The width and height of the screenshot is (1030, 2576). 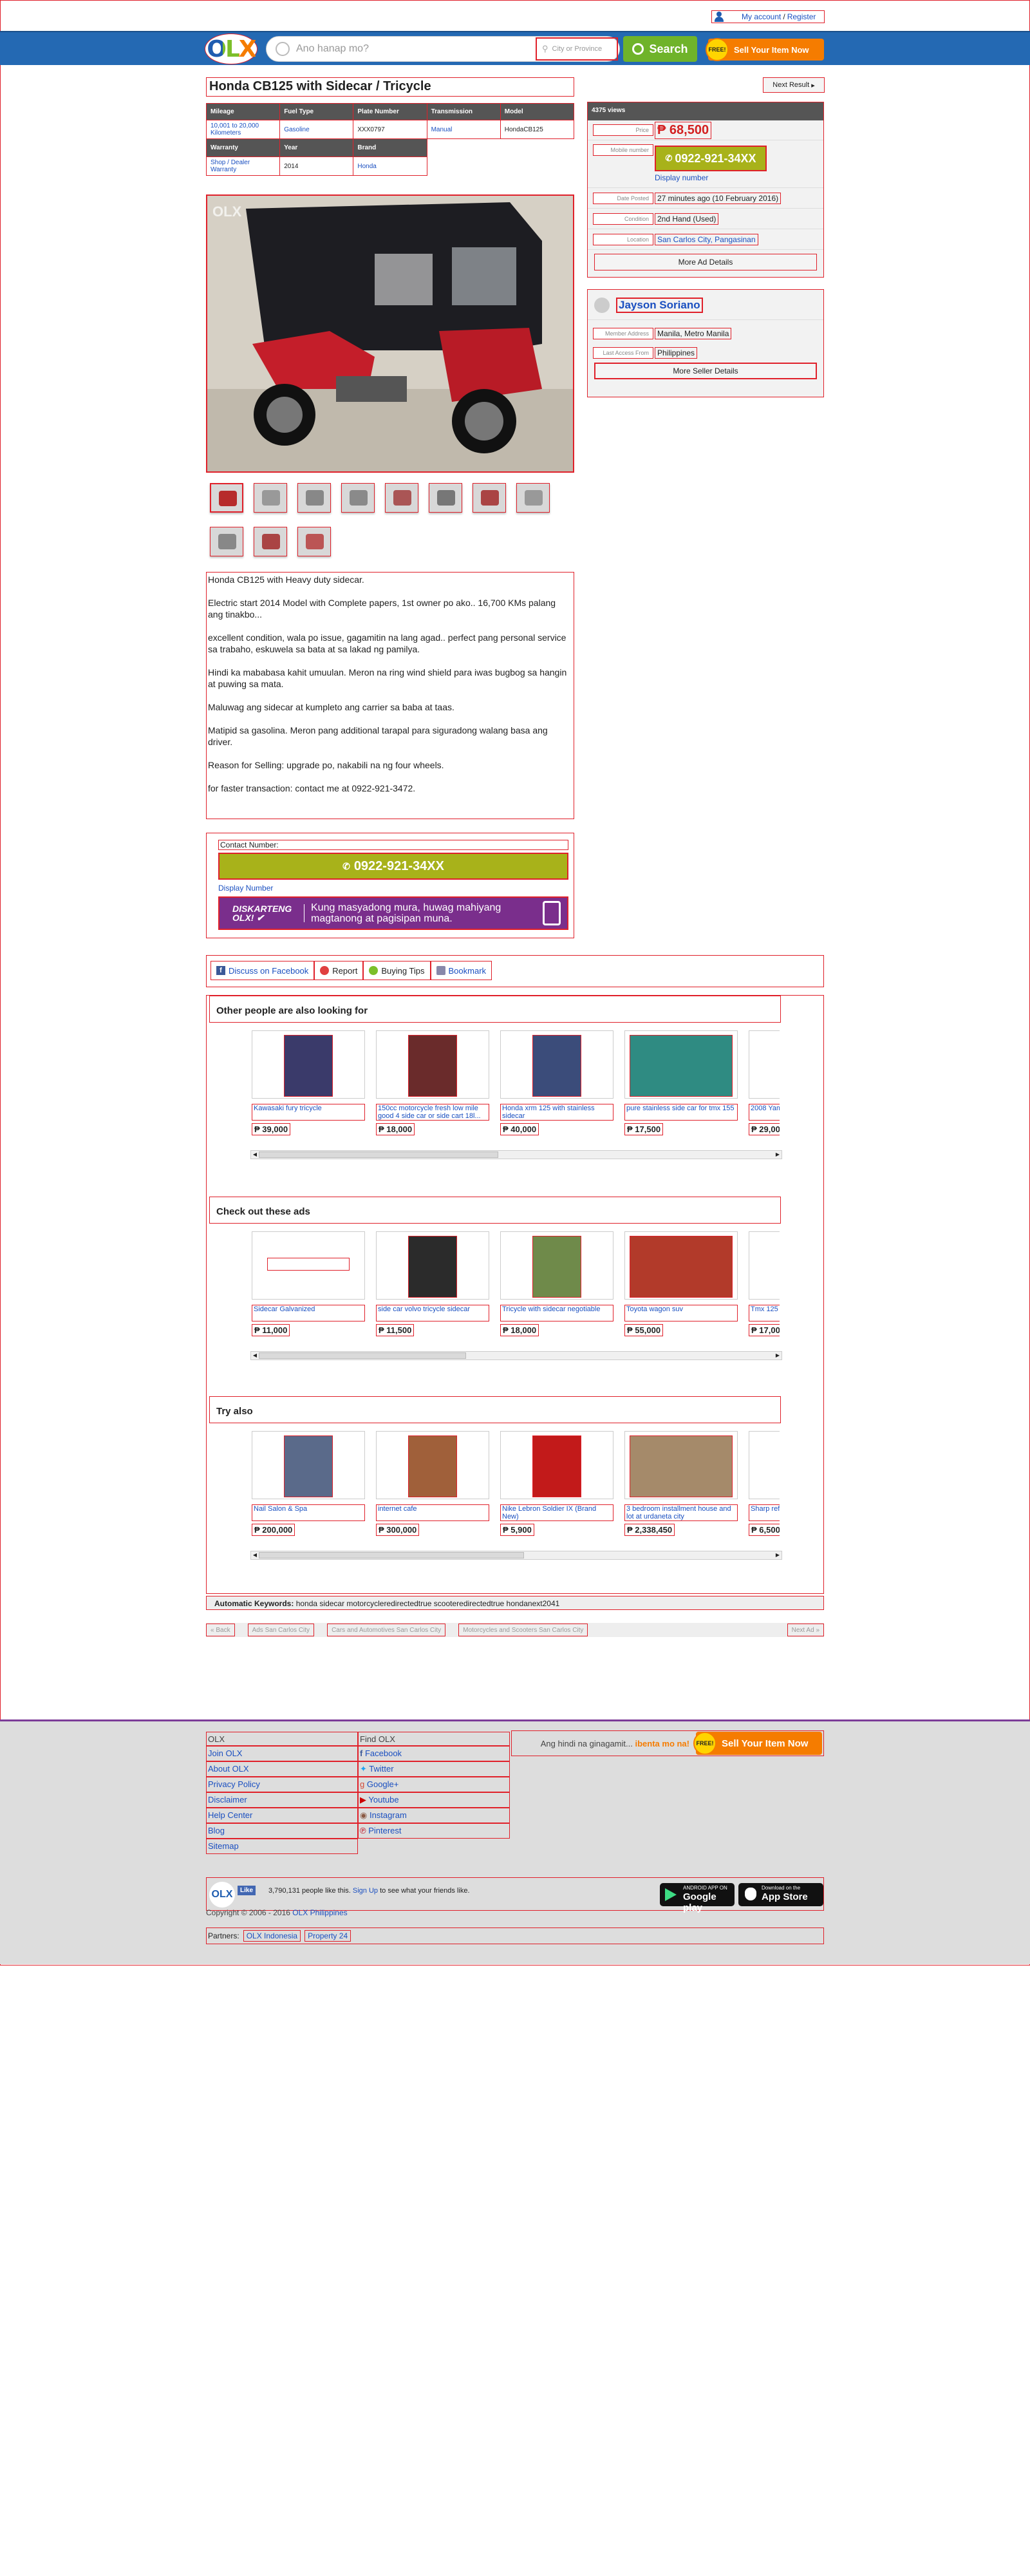 What do you see at coordinates (308, 1313) in the screenshot?
I see `ad-card-title: Sidecar Galvanized` at bounding box center [308, 1313].